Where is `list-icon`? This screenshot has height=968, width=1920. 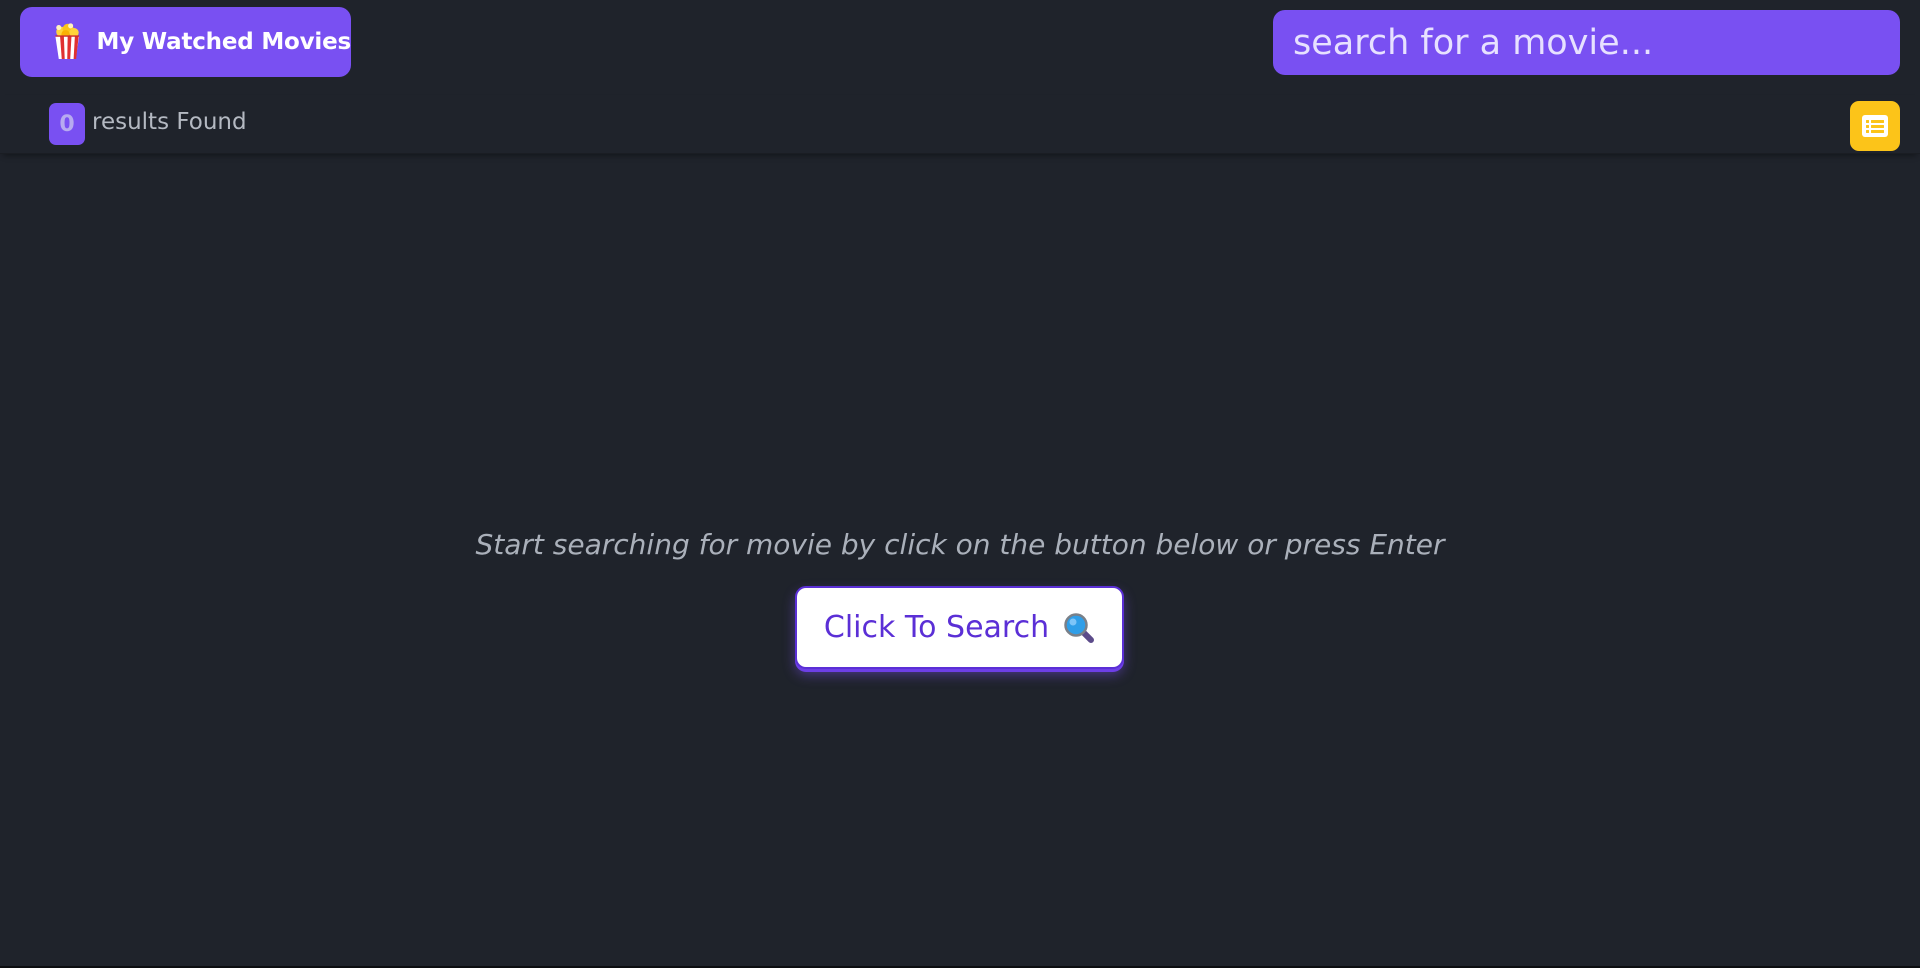 list-icon is located at coordinates (1875, 126).